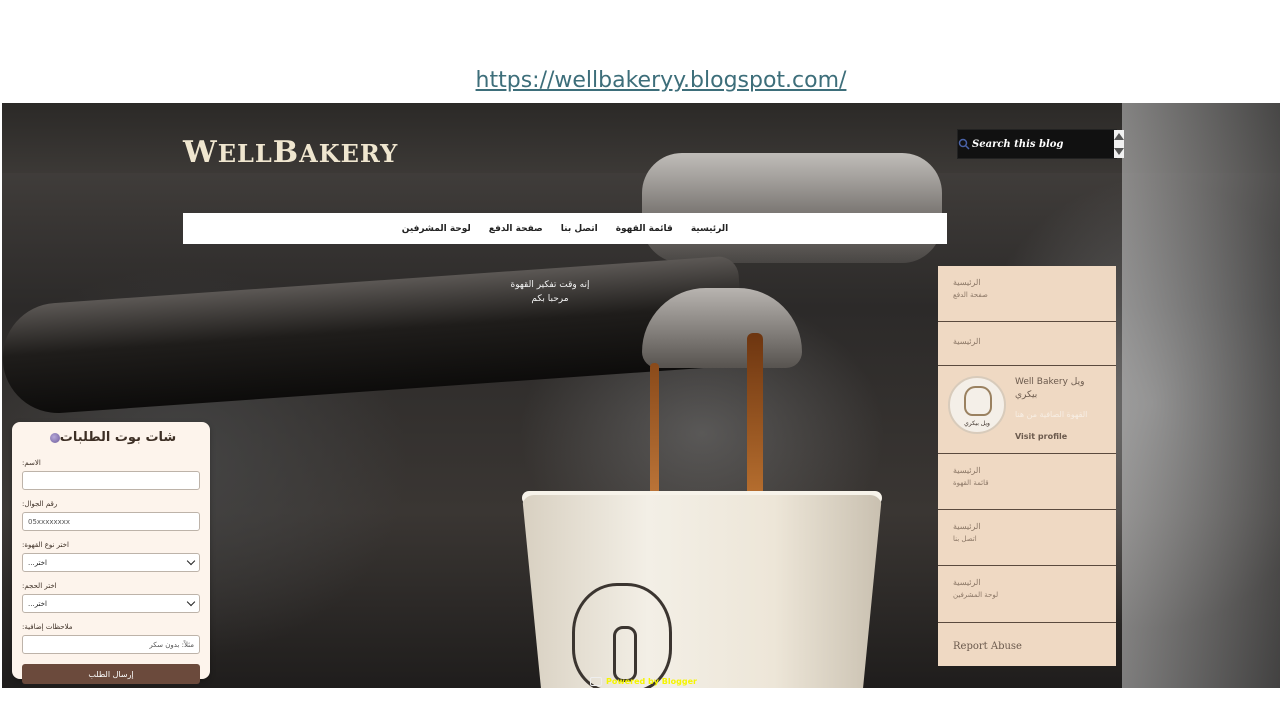 The height and width of the screenshot is (720, 1280). Describe the element at coordinates (1027, 594) in the screenshot. I see `sidebar-item-admin: الرئيسية لوحة المشرفين` at that location.